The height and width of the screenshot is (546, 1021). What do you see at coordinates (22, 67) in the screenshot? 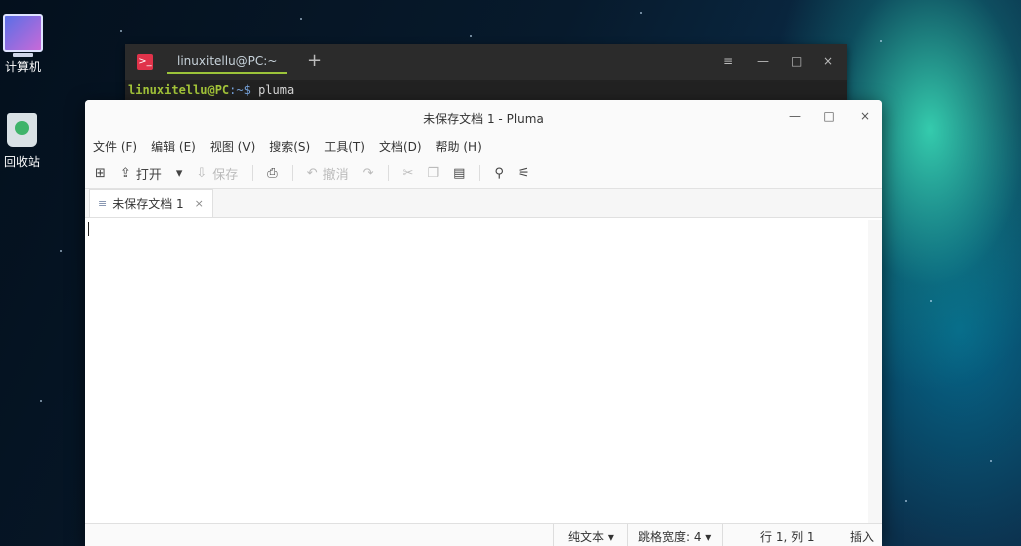
I see `desktop-icon-label: 计算机` at bounding box center [22, 67].